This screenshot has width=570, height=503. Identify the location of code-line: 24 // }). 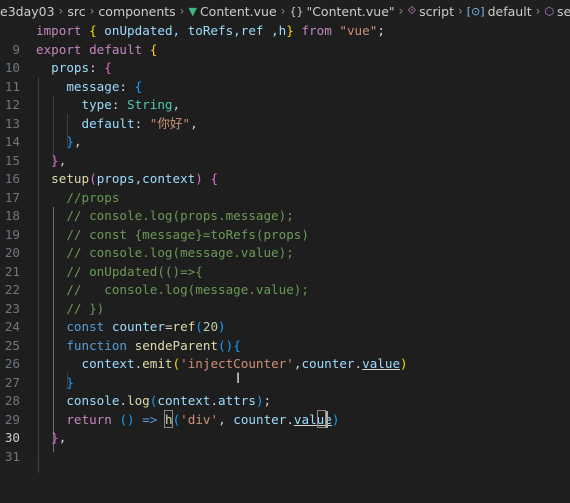
(285, 317).